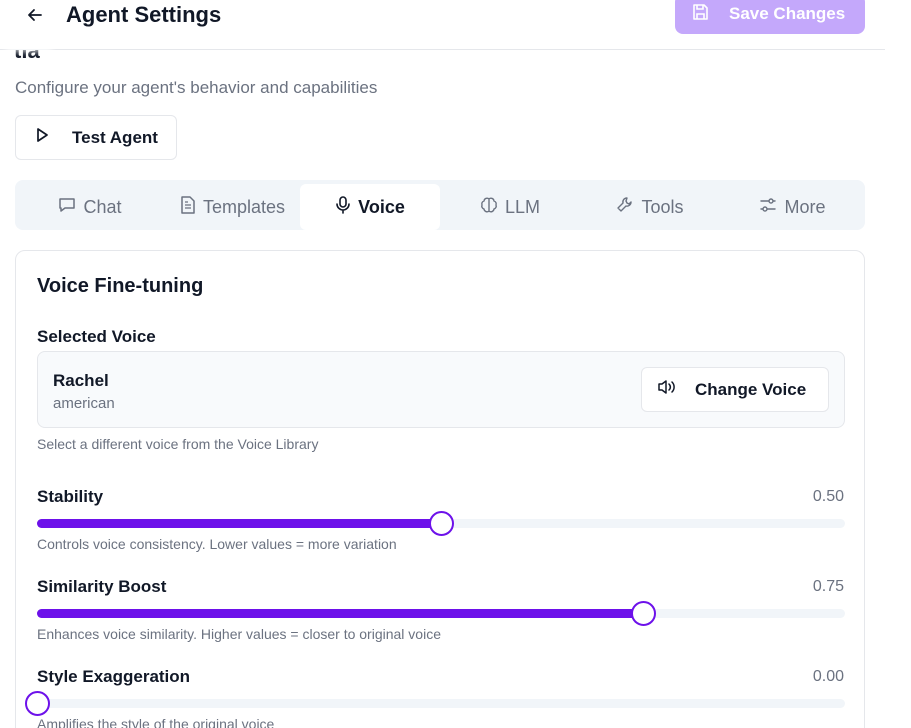 This screenshot has width=911, height=728. I want to click on similarity-fill, so click(340, 613).